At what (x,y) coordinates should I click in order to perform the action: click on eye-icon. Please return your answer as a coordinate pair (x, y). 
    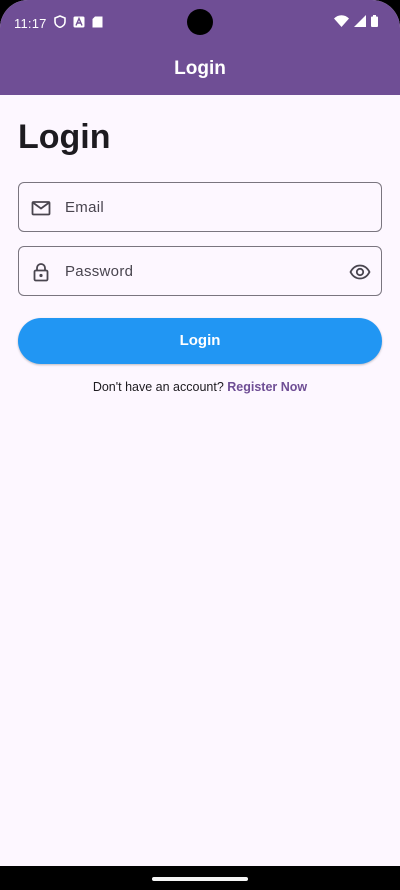
    Looking at the image, I should click on (360, 272).